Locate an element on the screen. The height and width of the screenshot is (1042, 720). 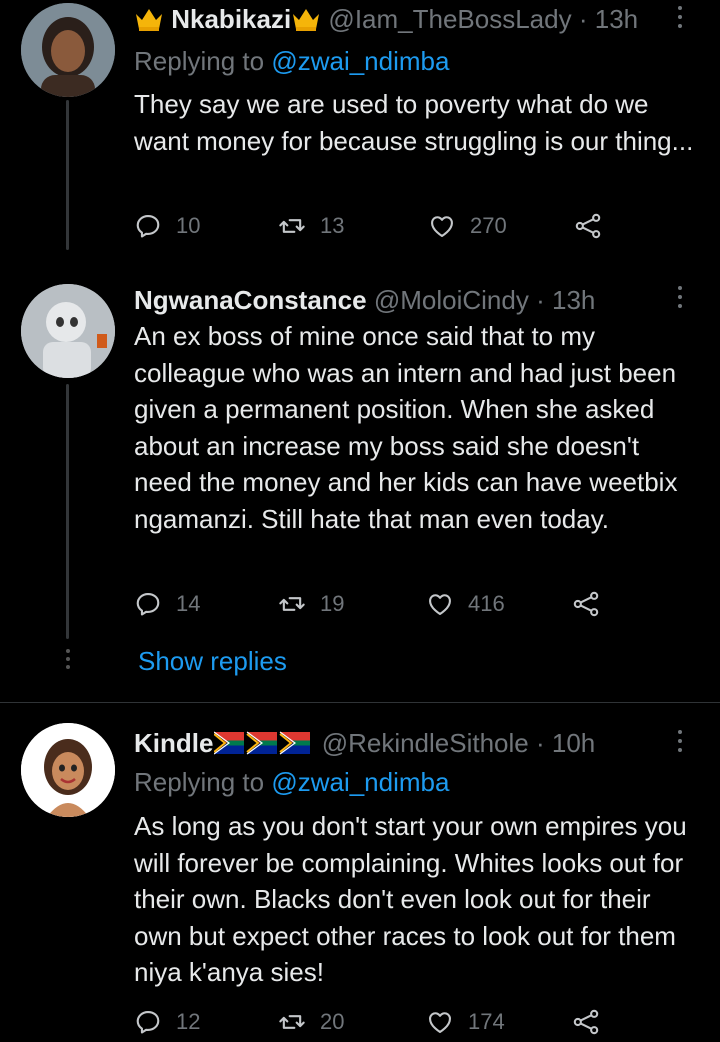
tweet-actions: 12 20 174 is located at coordinates (374, 1025).